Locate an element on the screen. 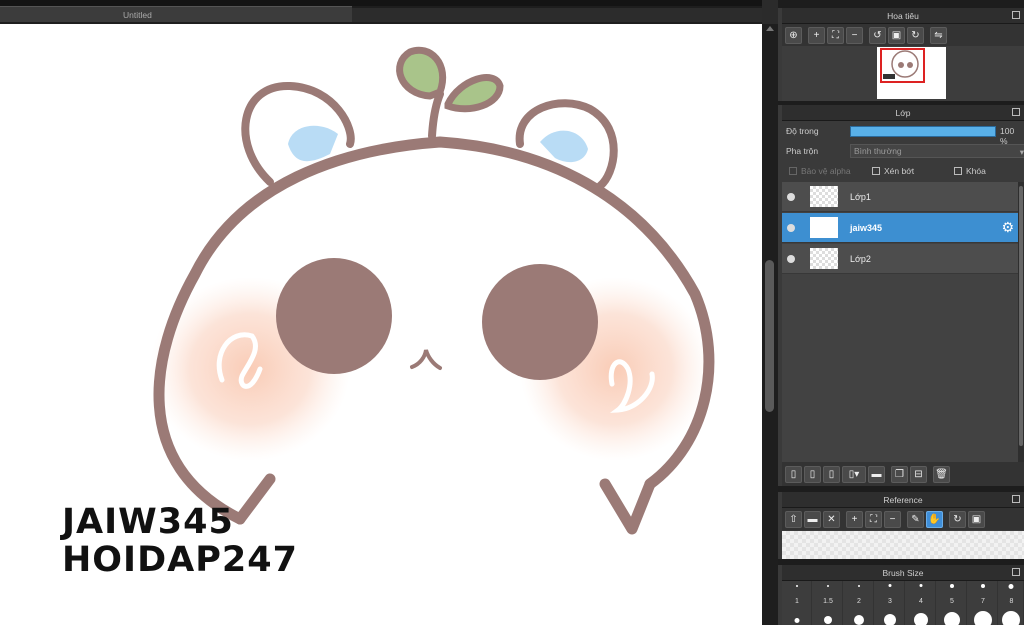 The image size is (1024, 625). hand-left is located at coordinates (255, 499).